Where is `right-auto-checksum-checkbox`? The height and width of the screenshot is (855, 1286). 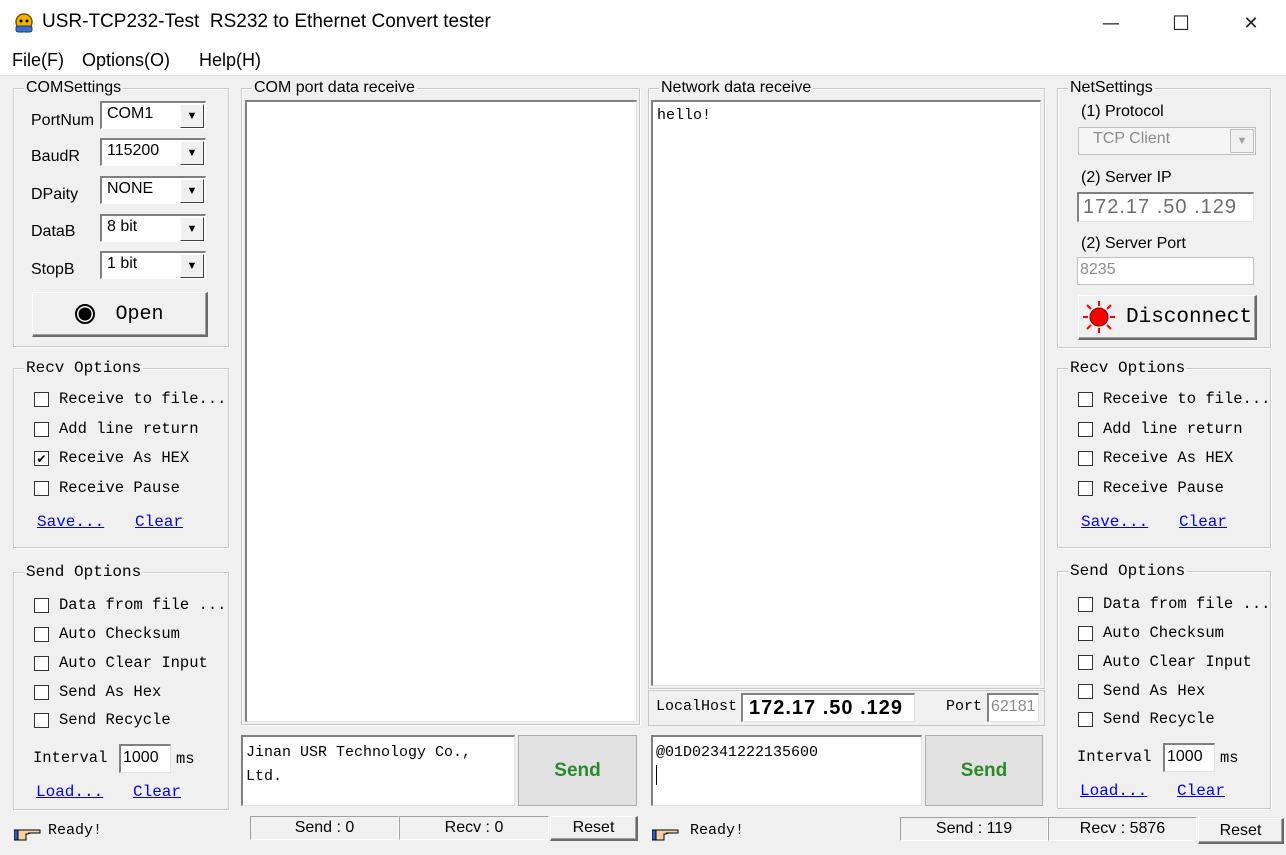
right-auto-checksum-checkbox is located at coordinates (1085, 633).